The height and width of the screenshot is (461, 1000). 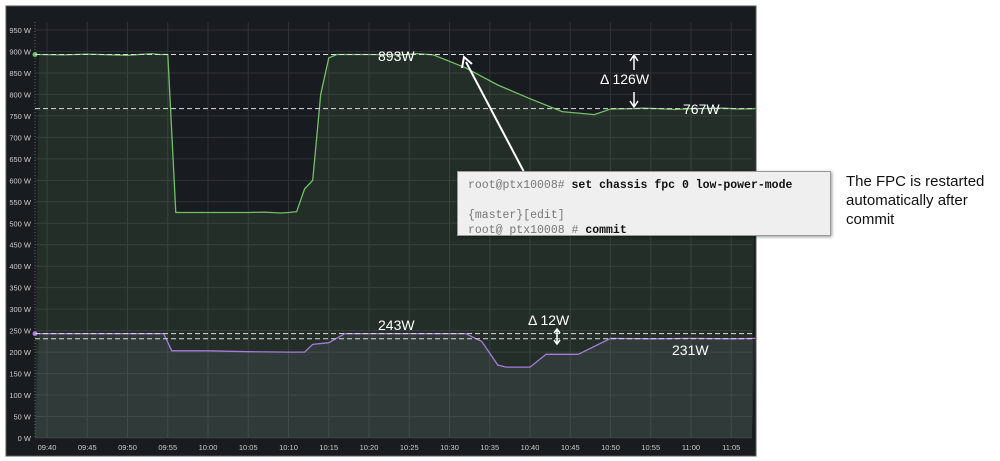 I want to click on label-767w: 767W, so click(x=701, y=109).